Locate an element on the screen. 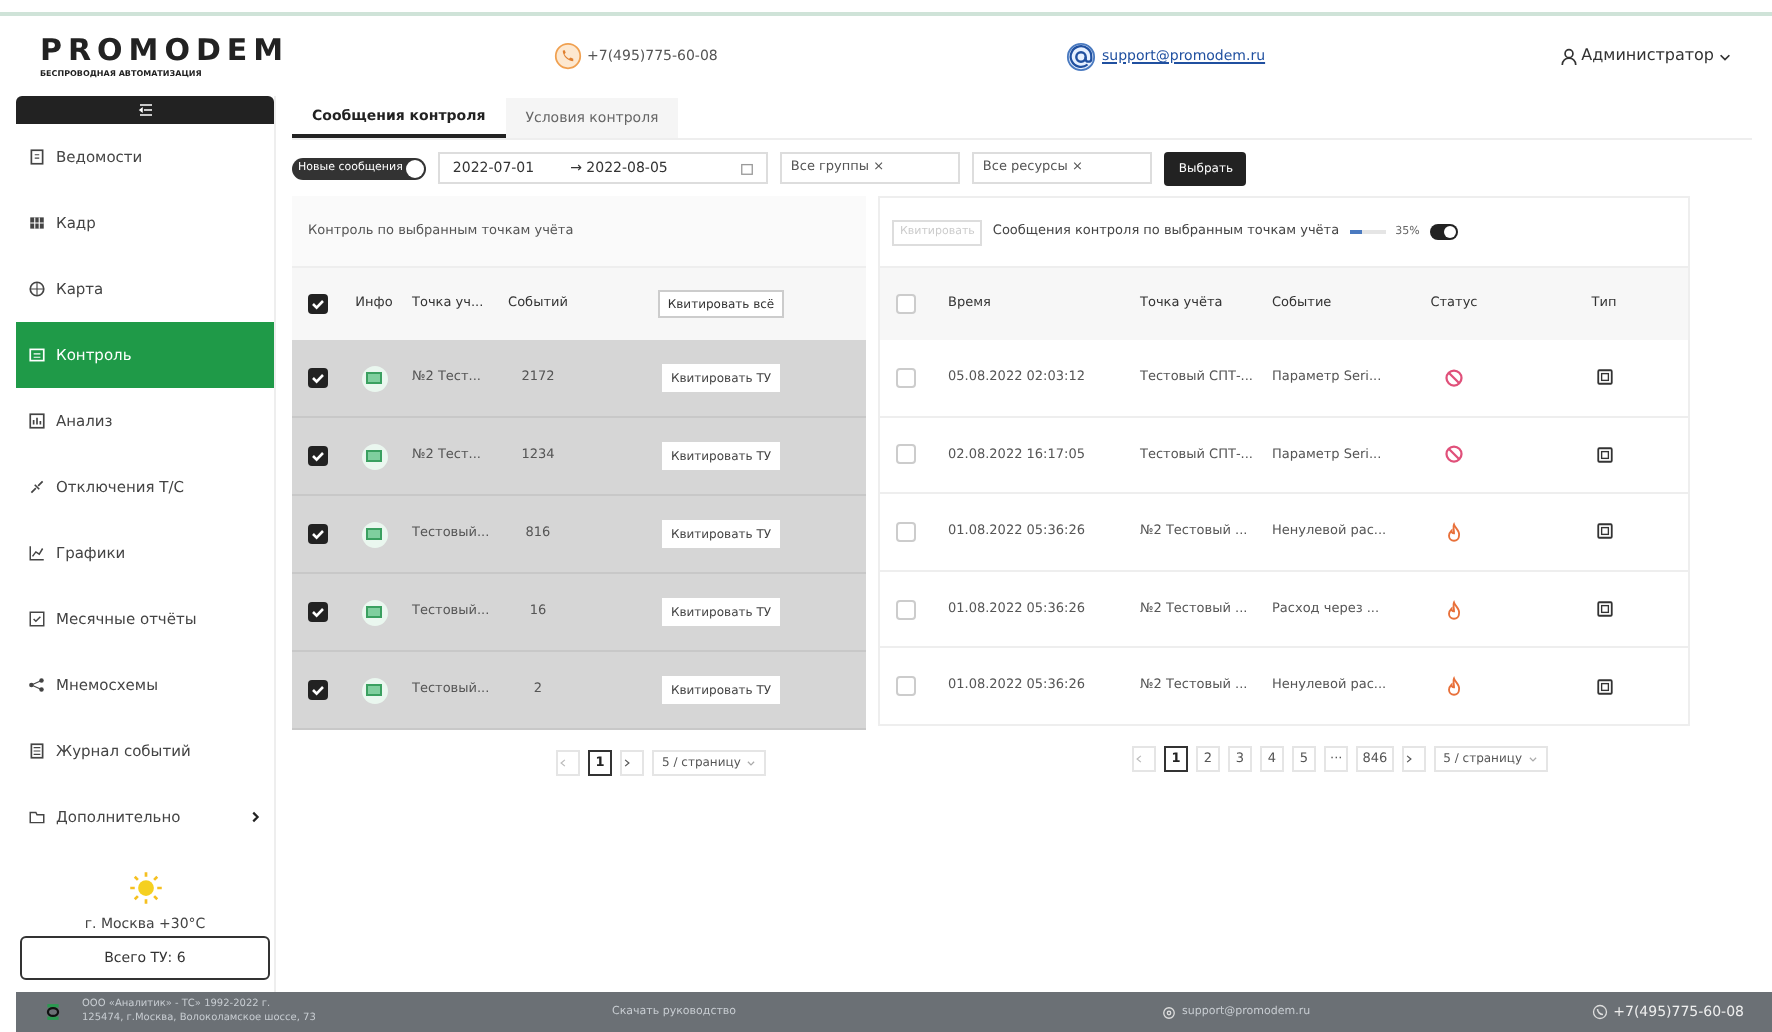 This screenshot has height=1032, width=1772. checklist-icon is located at coordinates (37, 619).